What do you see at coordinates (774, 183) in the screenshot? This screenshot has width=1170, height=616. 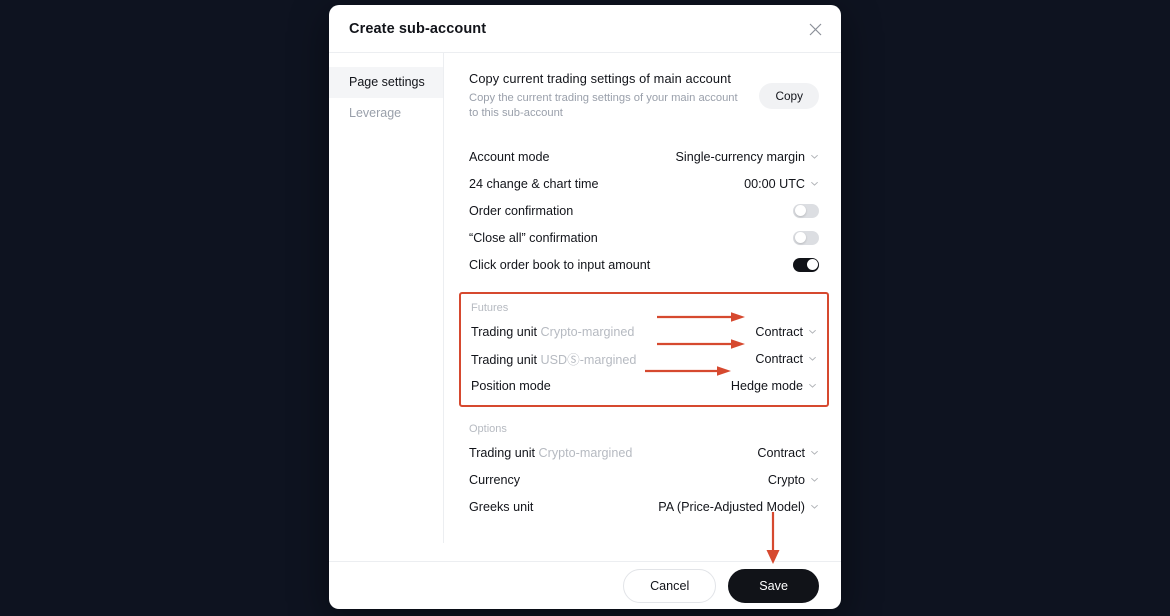 I see `row-value-text: 00:00 UTC` at bounding box center [774, 183].